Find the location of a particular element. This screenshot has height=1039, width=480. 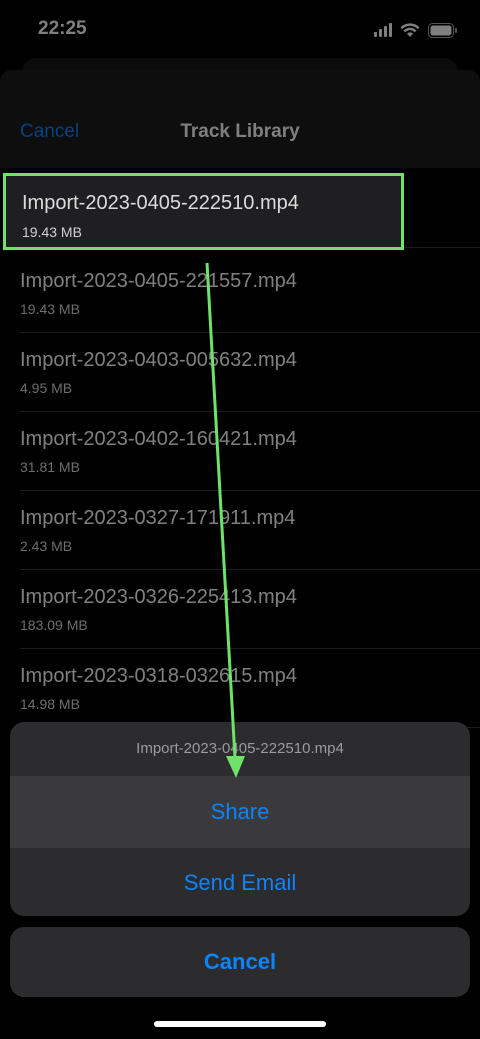

send-email-button: Send Email is located at coordinates (240, 881).